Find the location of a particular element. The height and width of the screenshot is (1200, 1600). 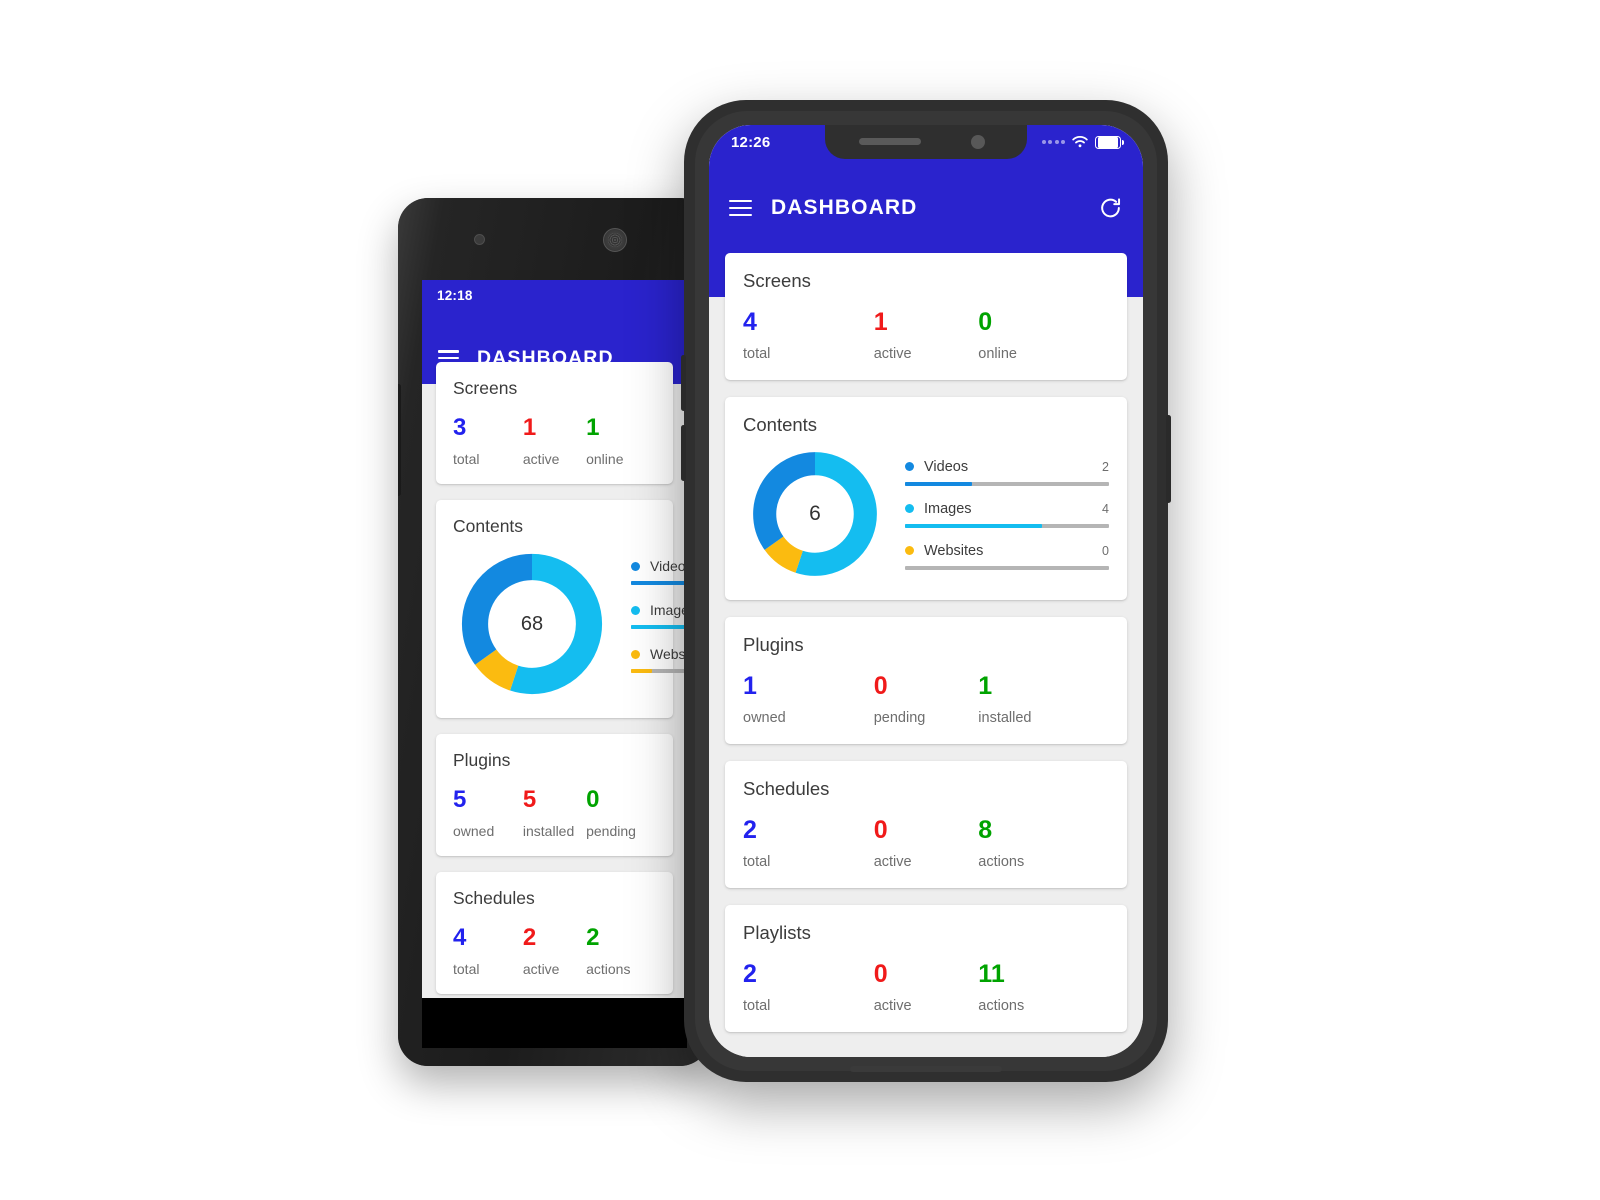

card-contents: Contents 68 Video Imag Webs is located at coordinates (561, 609).